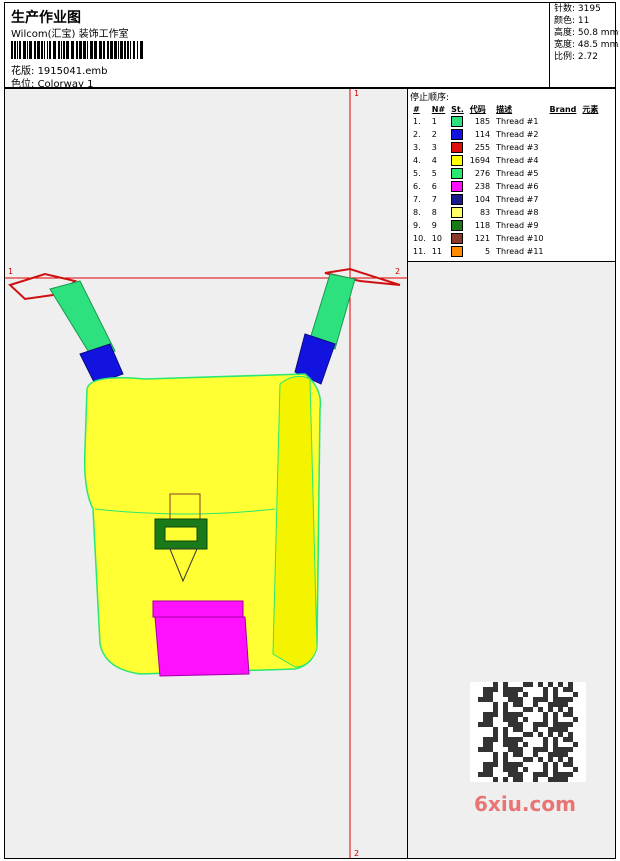 Image resolution: width=620 pixels, height=861 pixels. I want to click on row-description: Thread #4, so click(517, 160).